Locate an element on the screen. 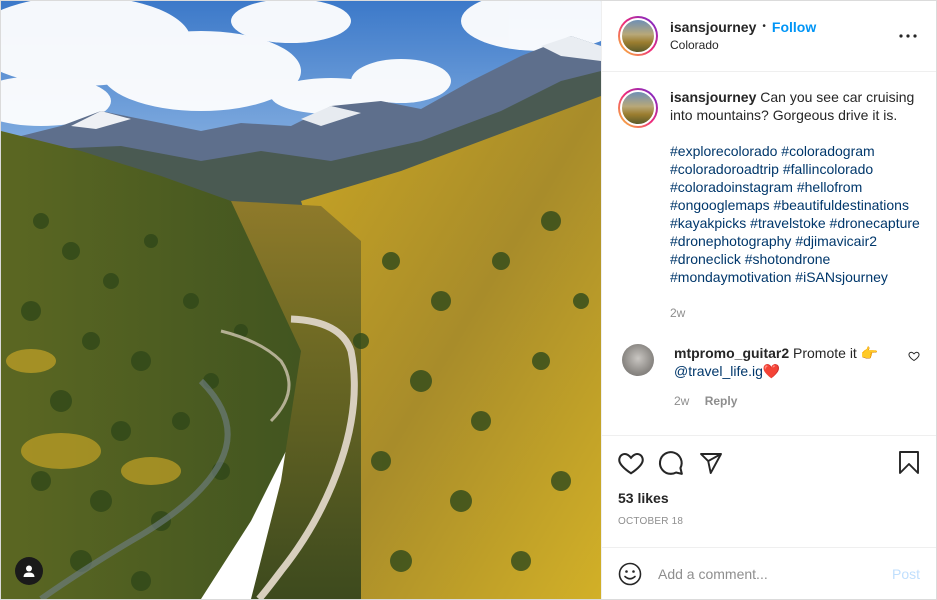 Image resolution: width=937 pixels, height=600 pixels. hashtag-link: #dronecapture is located at coordinates (875, 223).